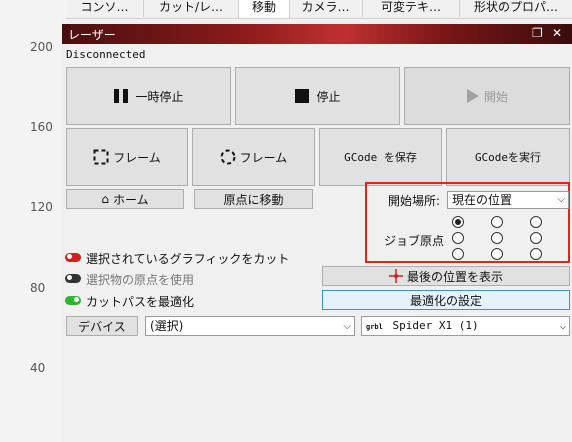  I want to click on optimize-toggle, so click(73, 300).